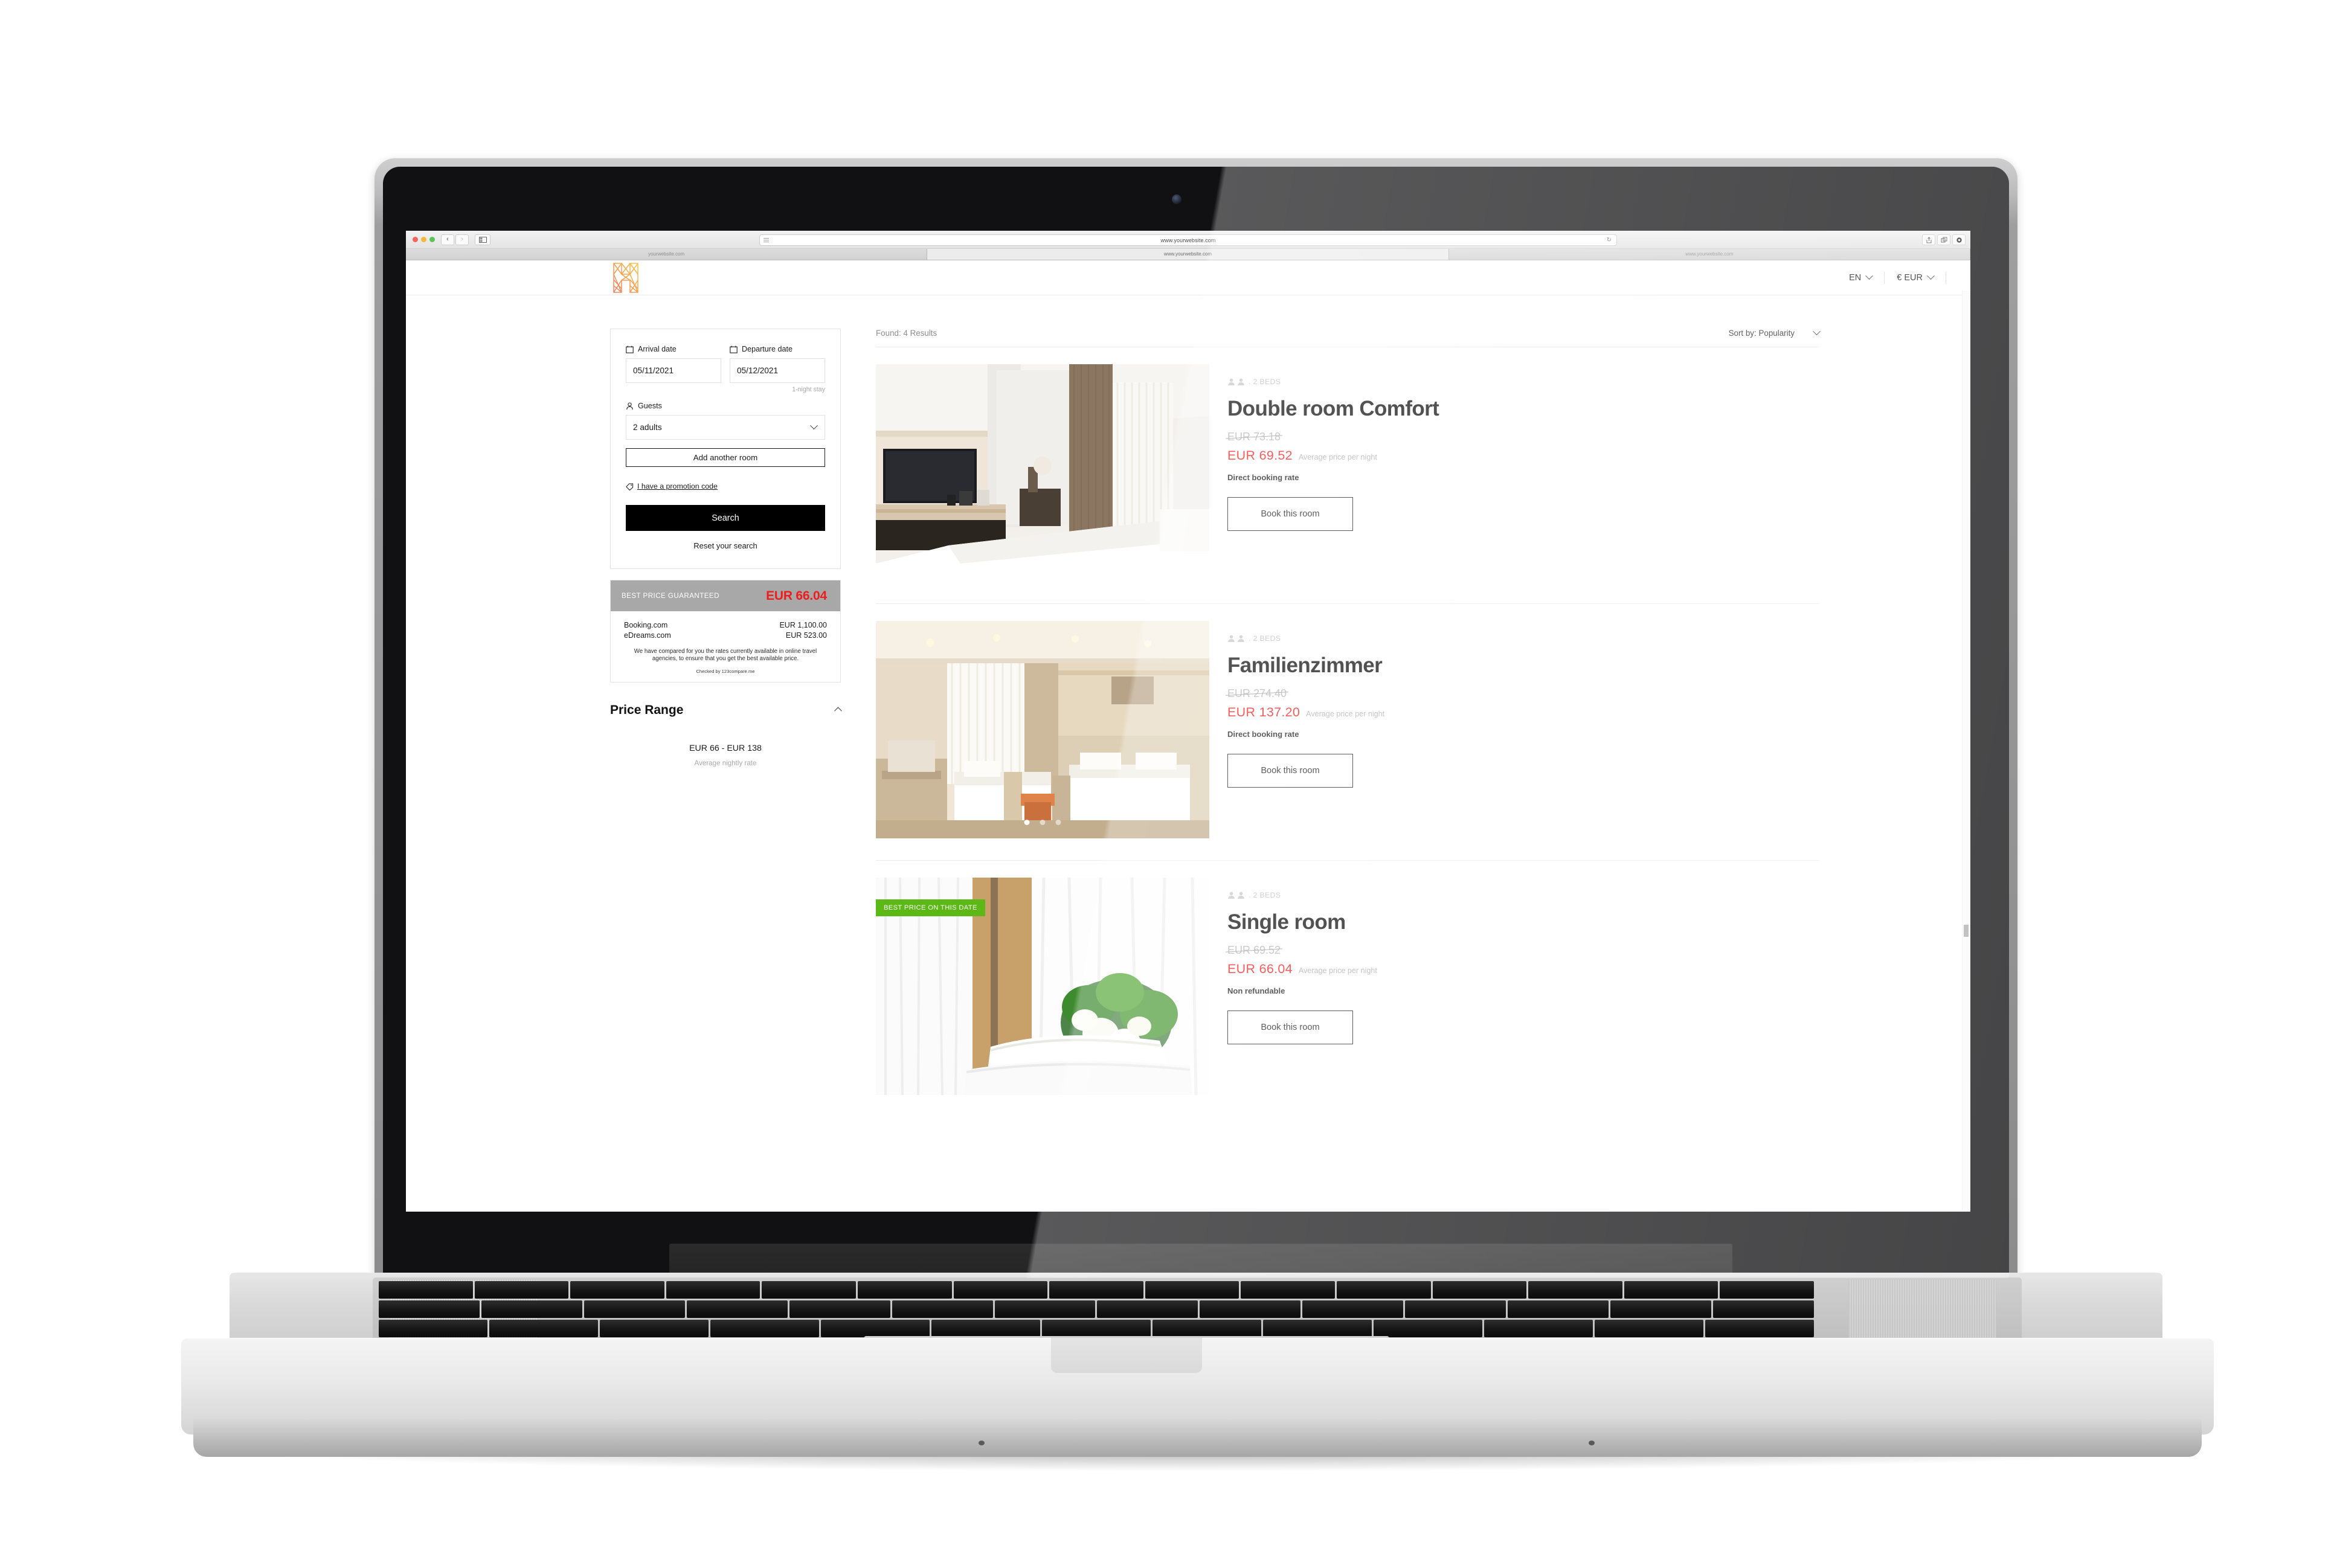 This screenshot has width=2334, height=1568. What do you see at coordinates (796, 595) in the screenshot?
I see `best-price-amount: EUR 66.04` at bounding box center [796, 595].